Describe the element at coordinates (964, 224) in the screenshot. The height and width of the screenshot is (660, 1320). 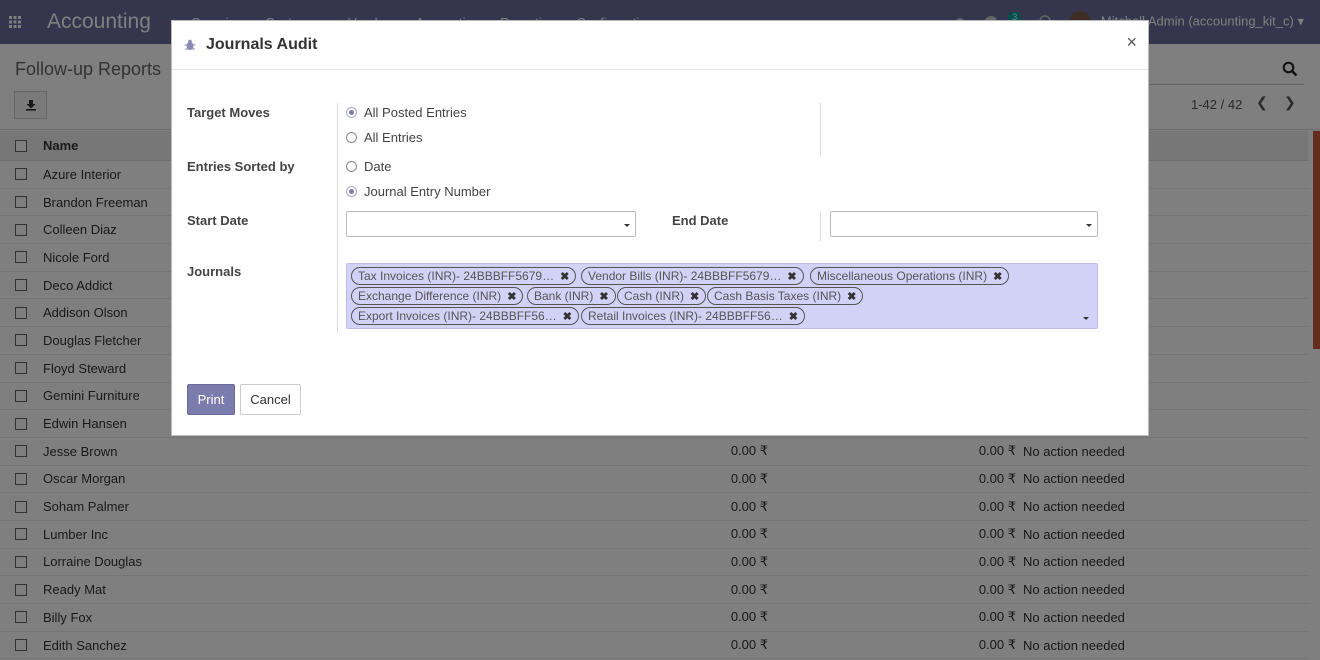
I see `end-date-input` at that location.